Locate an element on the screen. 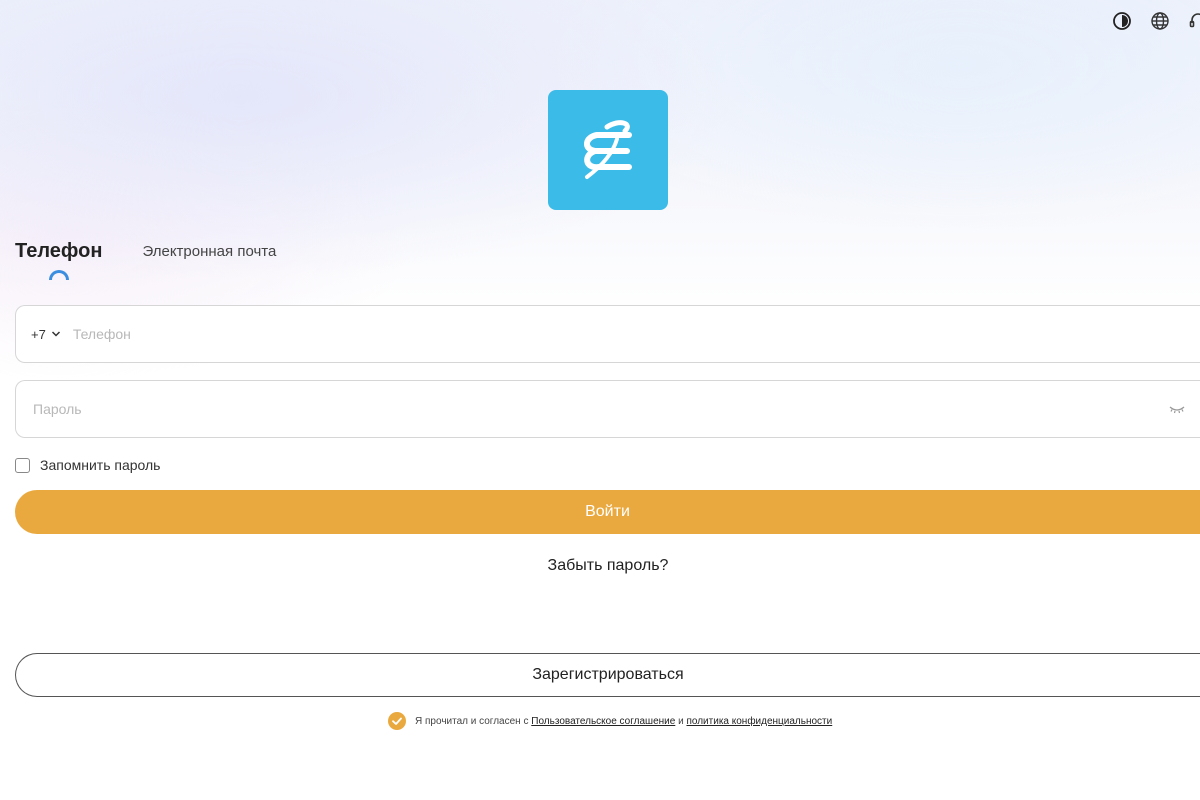 This screenshot has width=1200, height=800. country-code-select: +7 is located at coordinates (46, 334).